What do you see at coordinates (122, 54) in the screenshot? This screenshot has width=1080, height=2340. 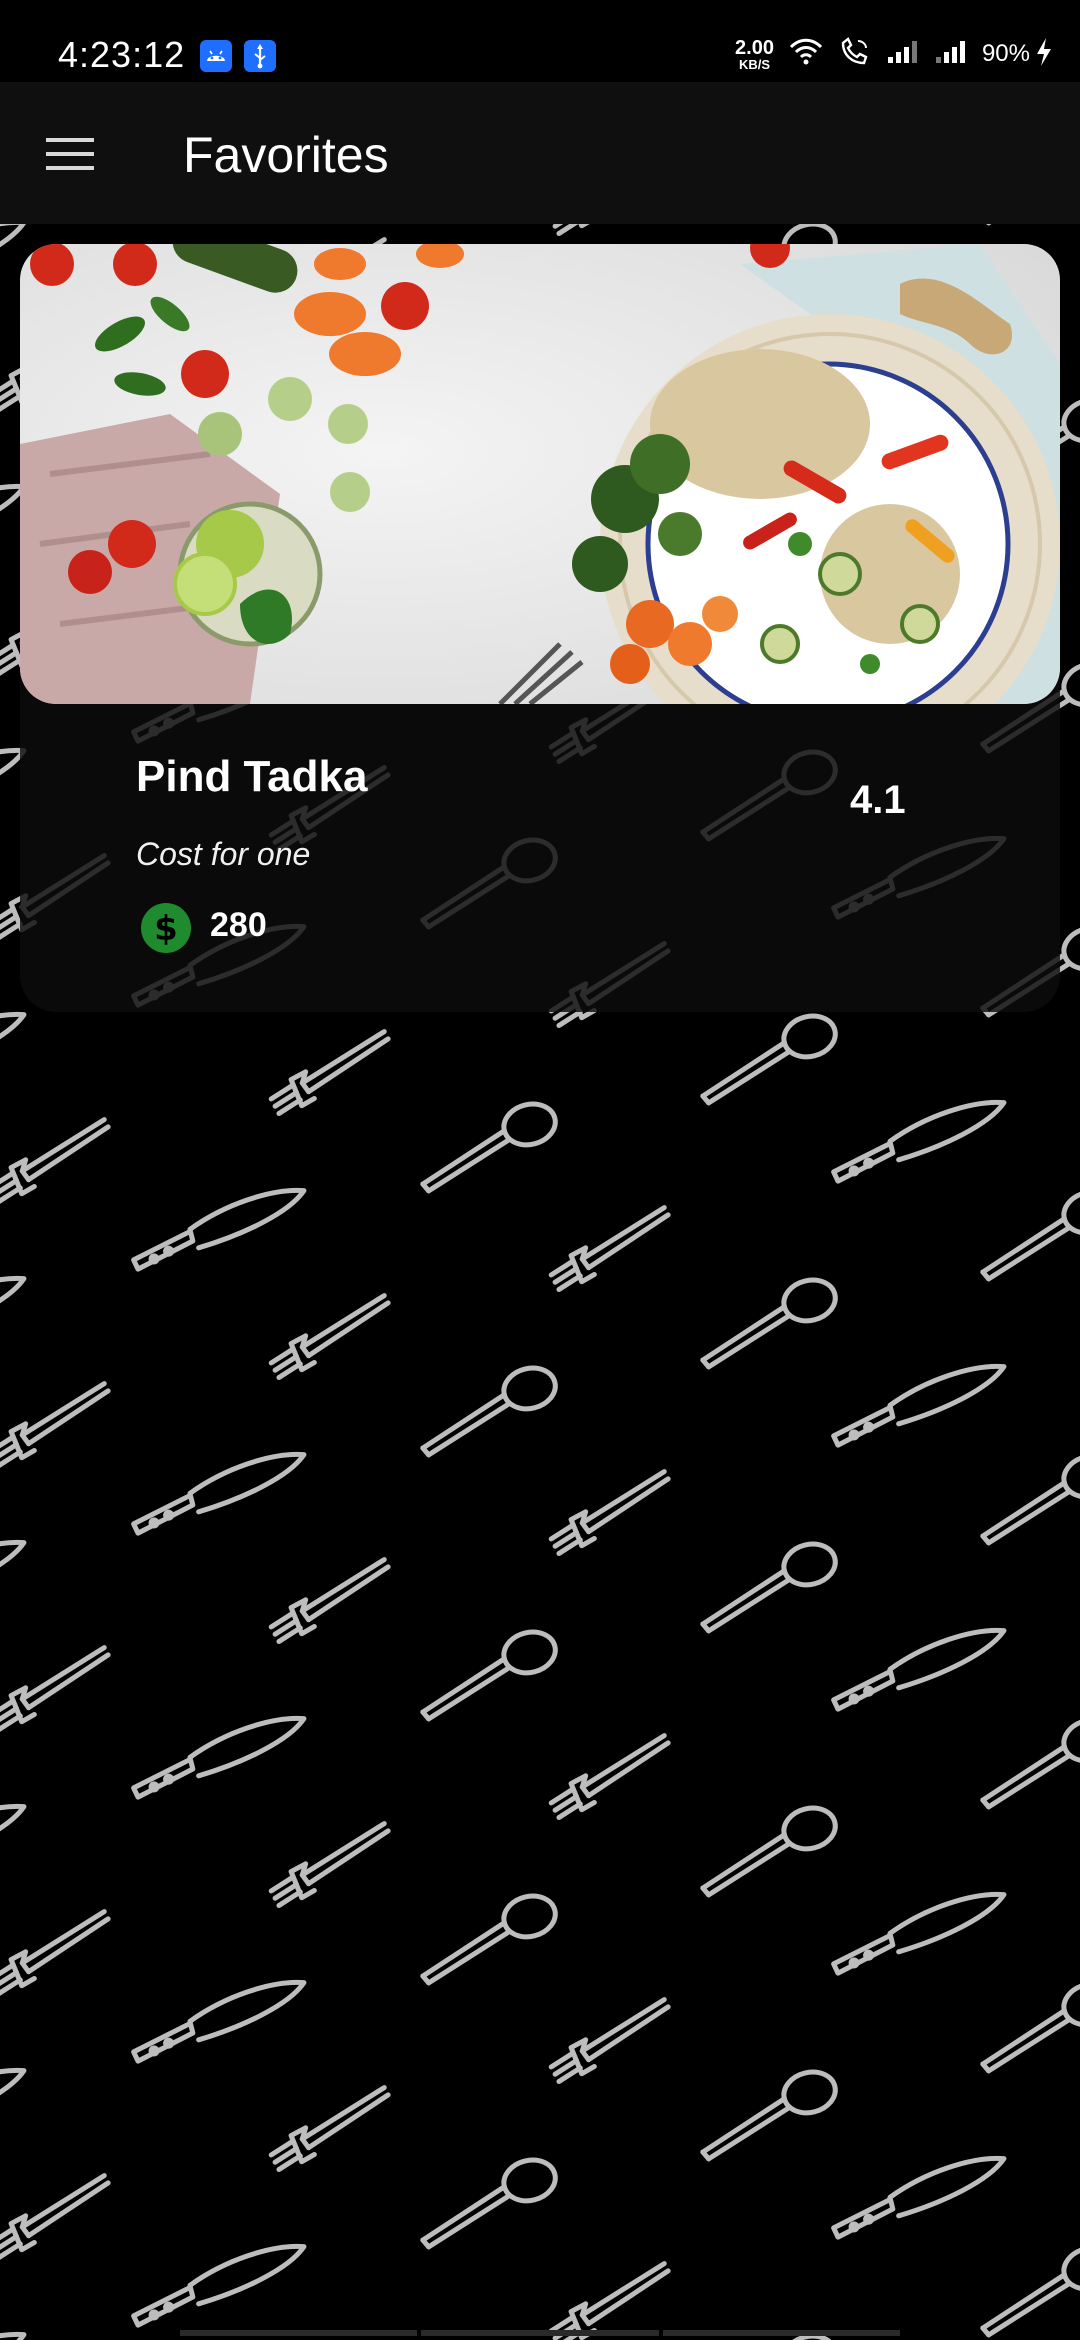 I see `status-time: 4:23:12` at bounding box center [122, 54].